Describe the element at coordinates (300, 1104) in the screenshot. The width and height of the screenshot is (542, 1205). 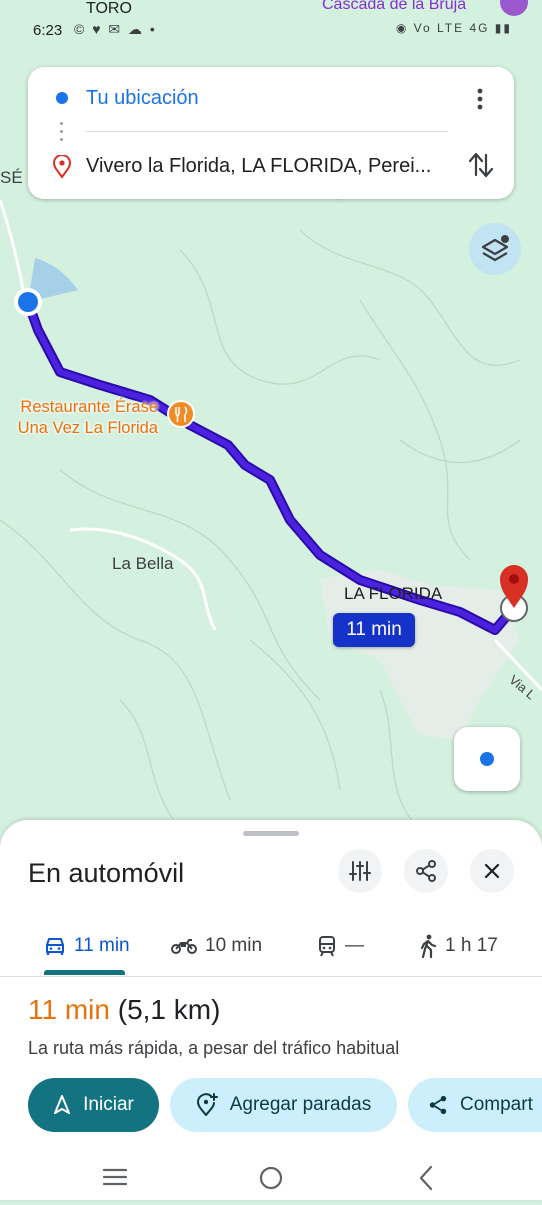
I see `add-stops-label: Agregar paradas` at that location.